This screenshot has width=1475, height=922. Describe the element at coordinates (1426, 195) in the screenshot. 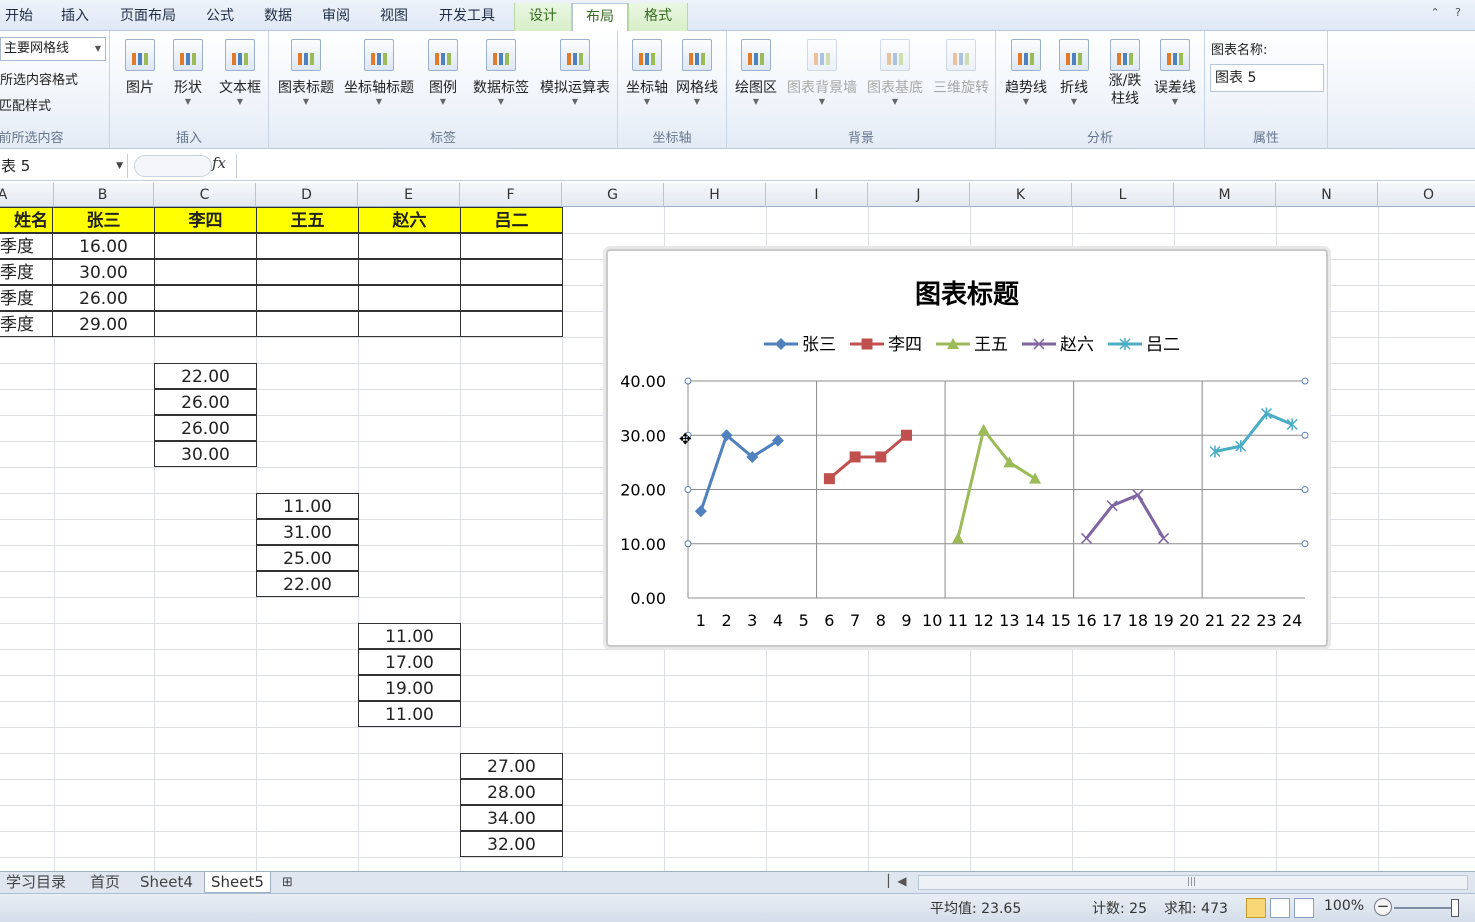

I see `column-header-o: O` at that location.